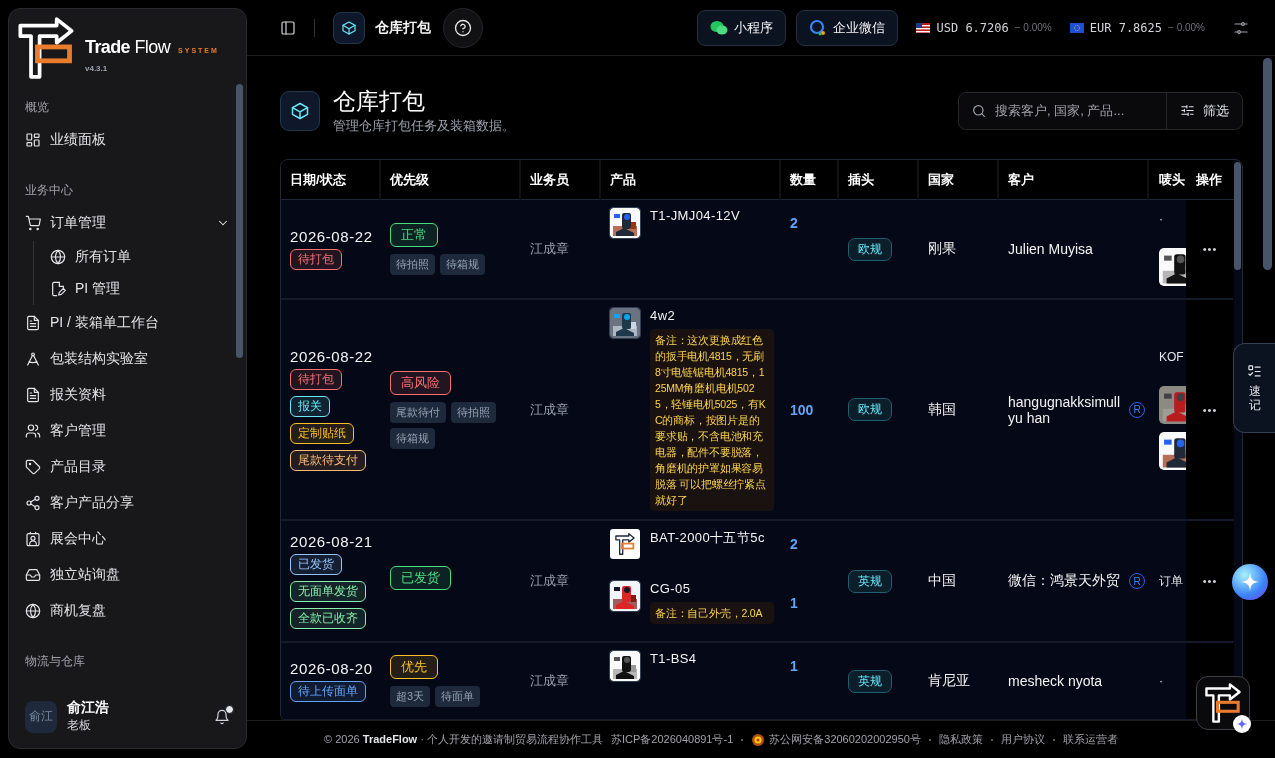 The width and height of the screenshot is (1275, 758). Describe the element at coordinates (140, 289) in the screenshot. I see `submenu-item: PI 管理` at that location.